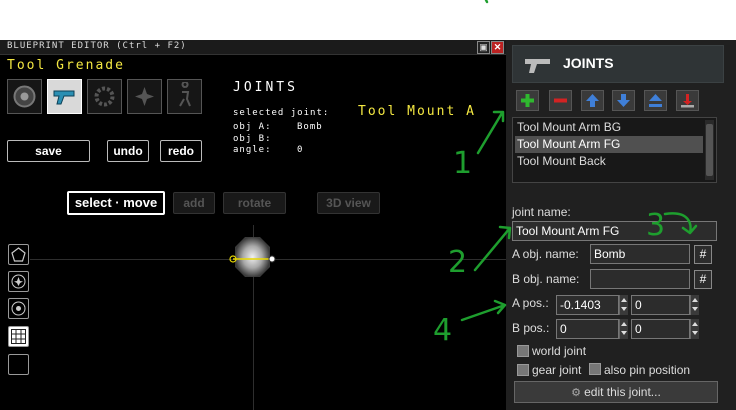  I want to click on annotation-mark, so click(486, 2).